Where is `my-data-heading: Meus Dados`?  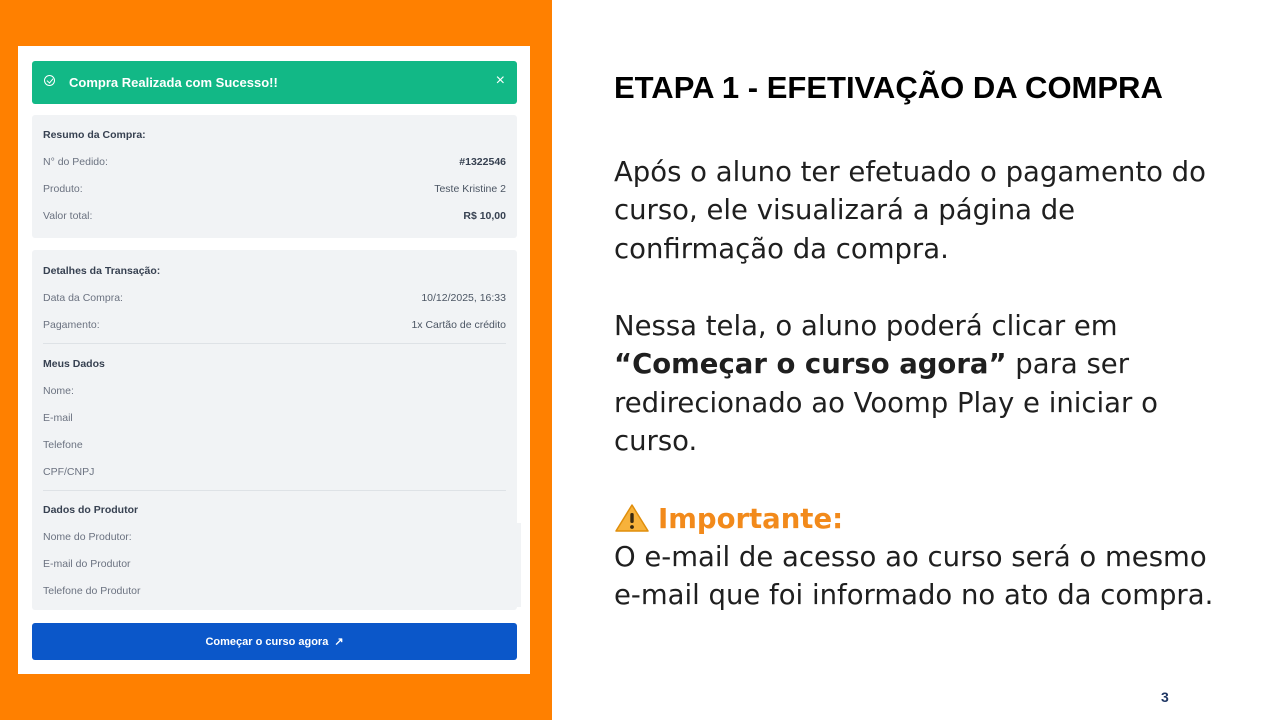
my-data-heading: Meus Dados is located at coordinates (74, 364).